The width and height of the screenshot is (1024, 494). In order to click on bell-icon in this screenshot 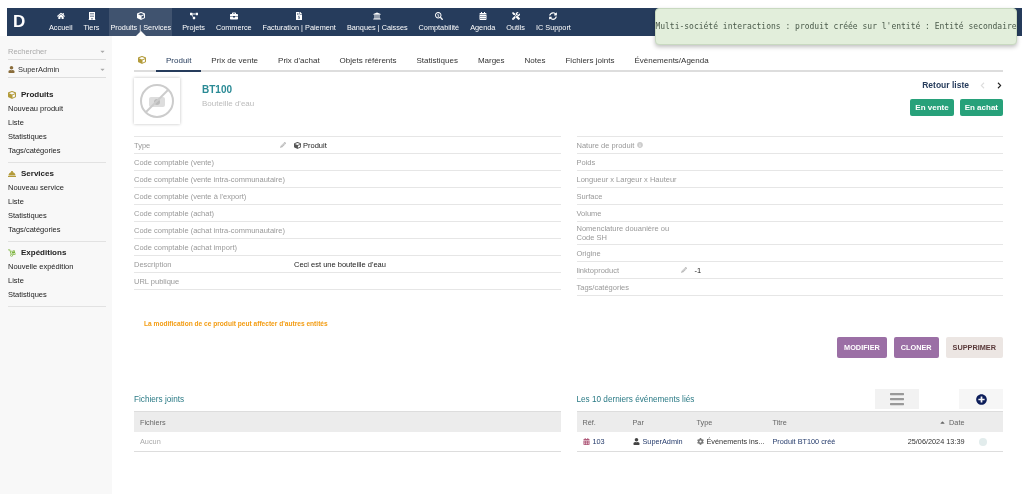, I will do `click(12, 173)`.